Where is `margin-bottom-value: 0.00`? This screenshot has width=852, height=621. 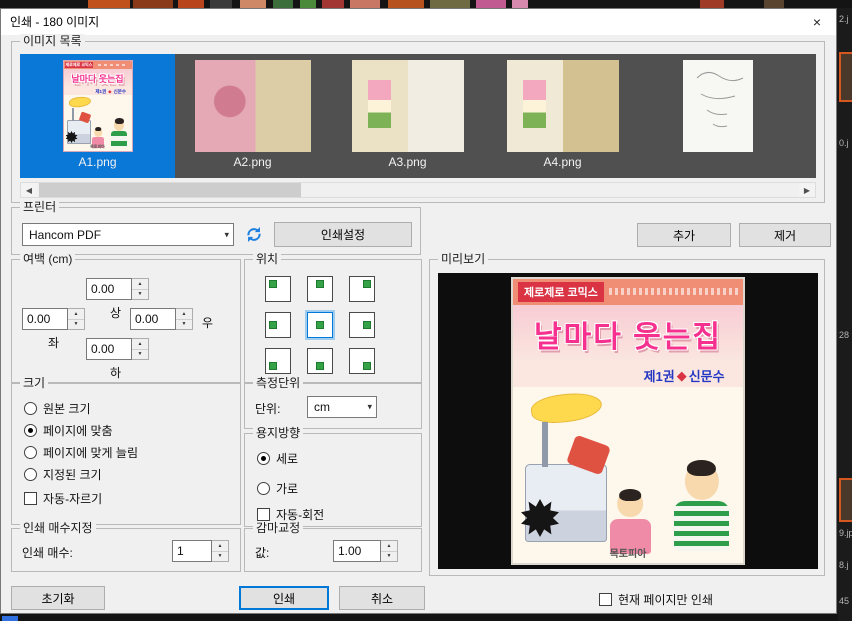 margin-bottom-value: 0.00 is located at coordinates (109, 349).